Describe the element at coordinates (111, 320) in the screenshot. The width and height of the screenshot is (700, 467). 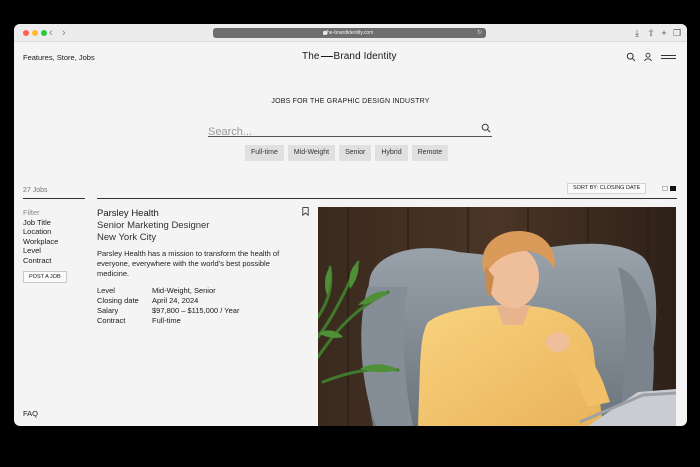
I see `detail-key: Contract` at that location.